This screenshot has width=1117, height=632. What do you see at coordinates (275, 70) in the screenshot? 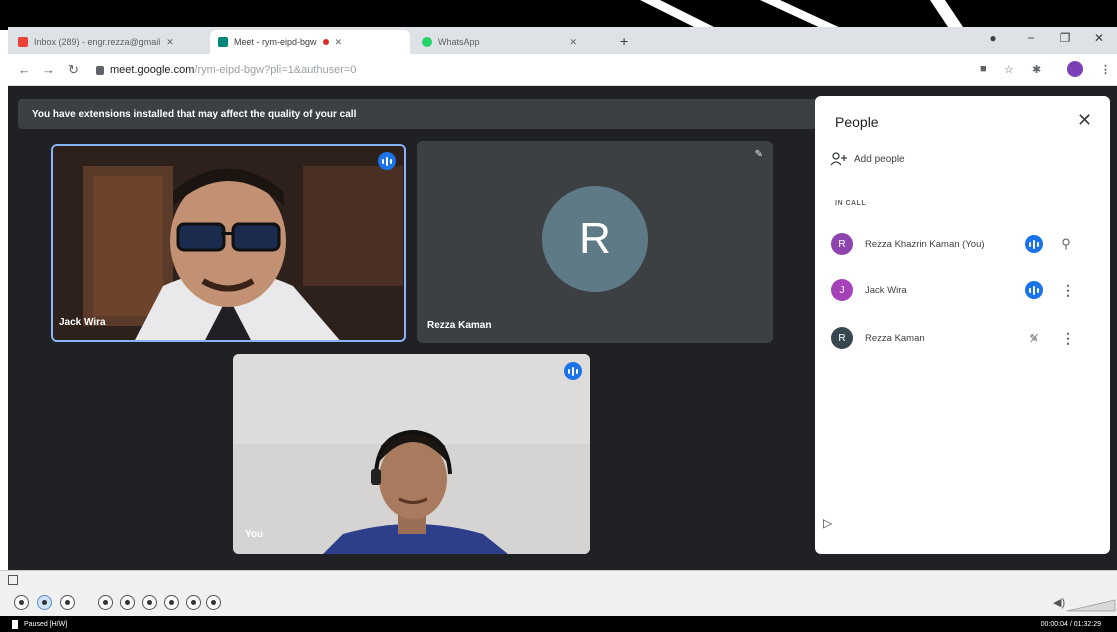
I see `url-path: /rym-eipd-bgw?pli=1&authuser=0` at bounding box center [275, 70].